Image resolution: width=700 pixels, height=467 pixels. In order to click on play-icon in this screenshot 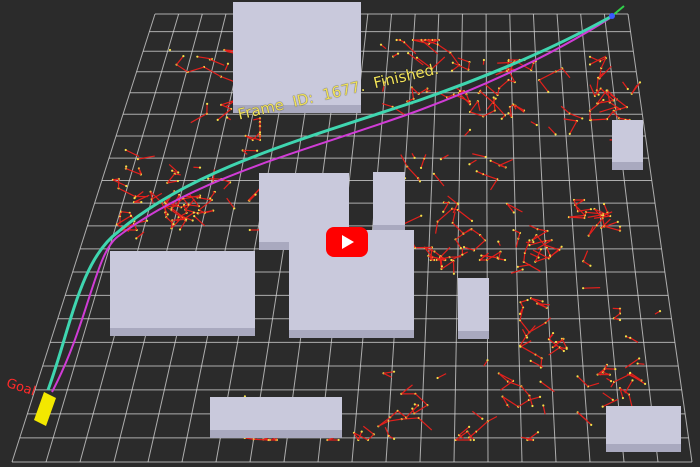, I will do `click(348, 242)`.